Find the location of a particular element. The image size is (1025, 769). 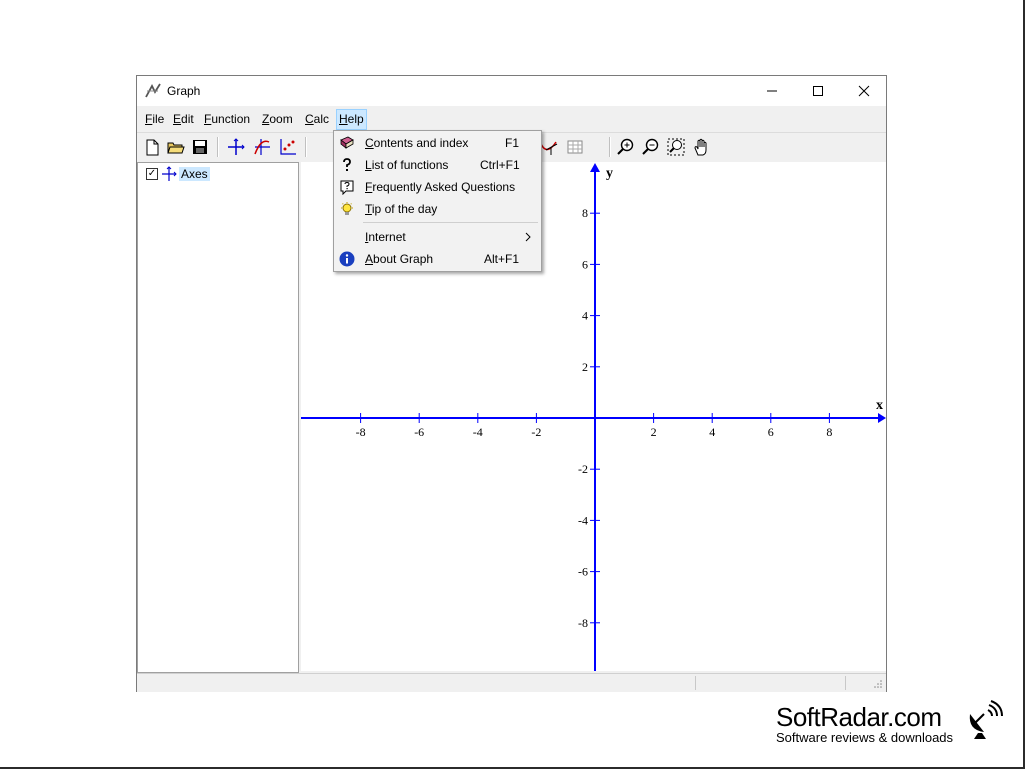

zoom-window-icon is located at coordinates (676, 147).